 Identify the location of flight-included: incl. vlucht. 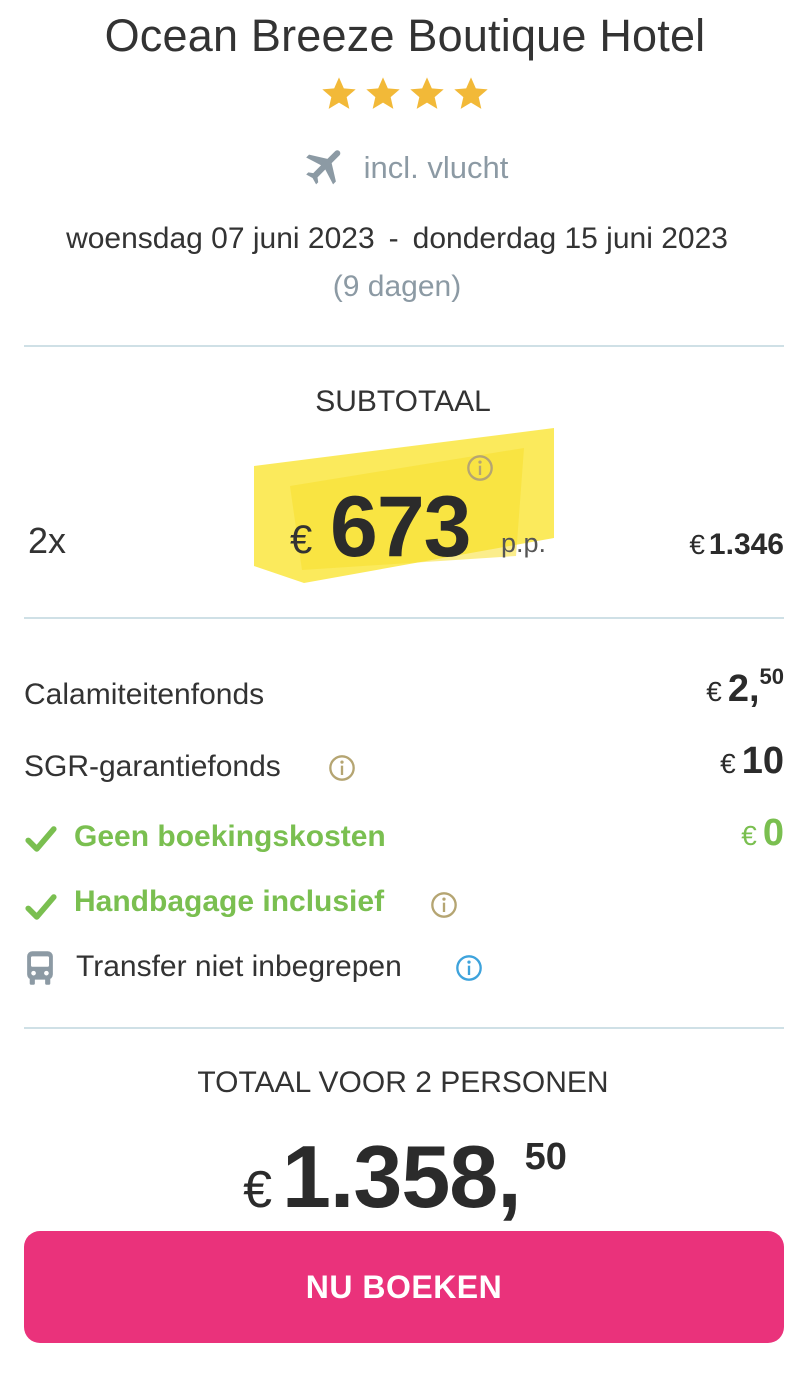
(405, 170).